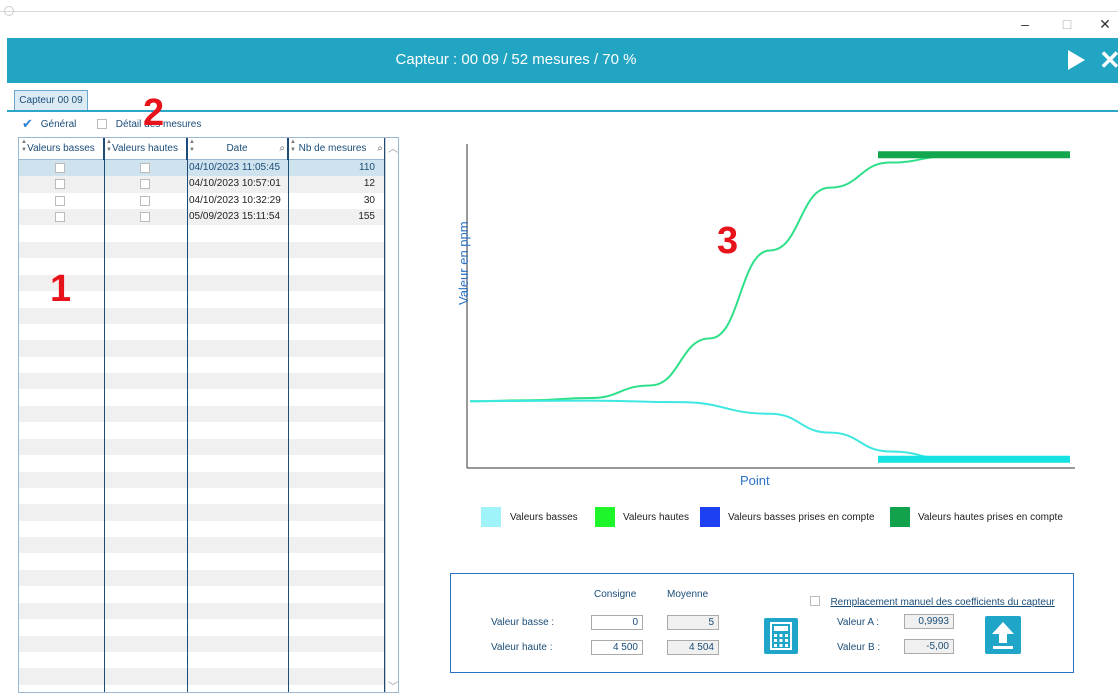 This screenshot has width=1118, height=700. What do you see at coordinates (617, 622) in the screenshot?
I see `consigne-basse-input: 0` at bounding box center [617, 622].